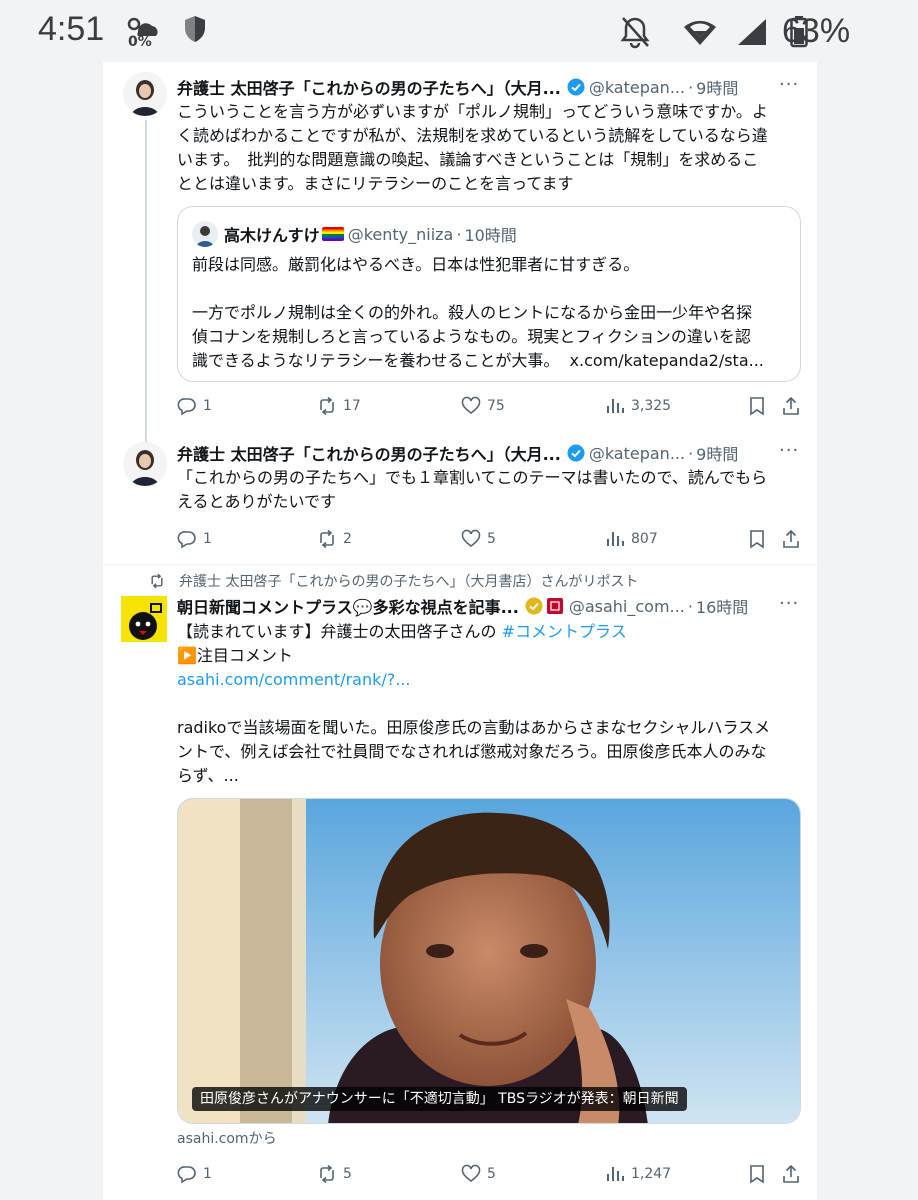 The width and height of the screenshot is (918, 1200). Describe the element at coordinates (195, 29) in the screenshot. I see `shield-icon` at that location.